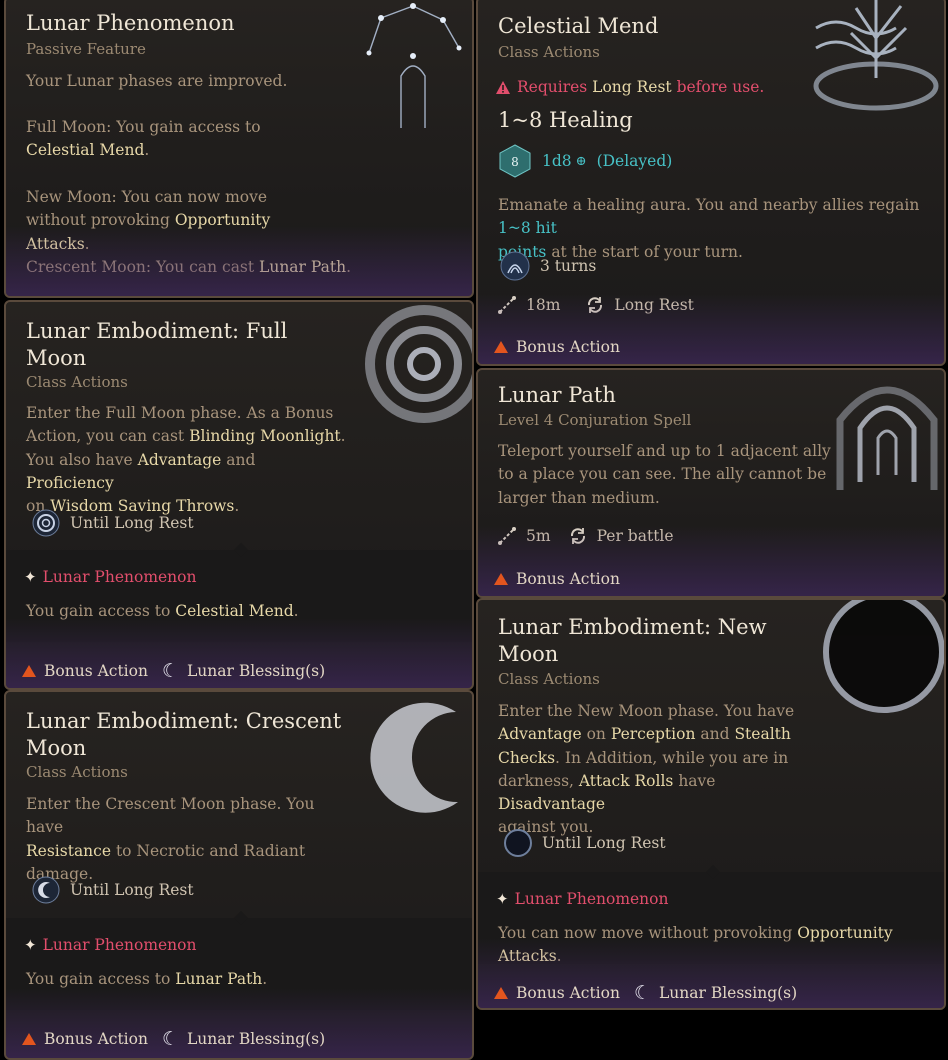 The height and width of the screenshot is (1060, 948). What do you see at coordinates (596, 734) in the screenshot?
I see `desc-text: on` at bounding box center [596, 734].